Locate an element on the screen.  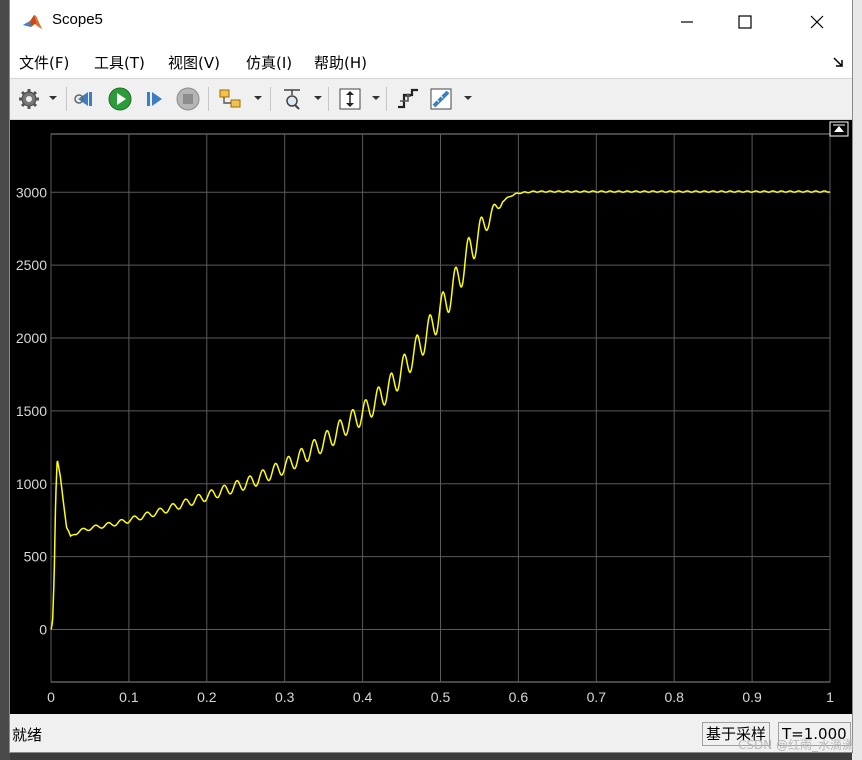
watermark: CSDN @红雨_水滴潇 is located at coordinates (795, 745).